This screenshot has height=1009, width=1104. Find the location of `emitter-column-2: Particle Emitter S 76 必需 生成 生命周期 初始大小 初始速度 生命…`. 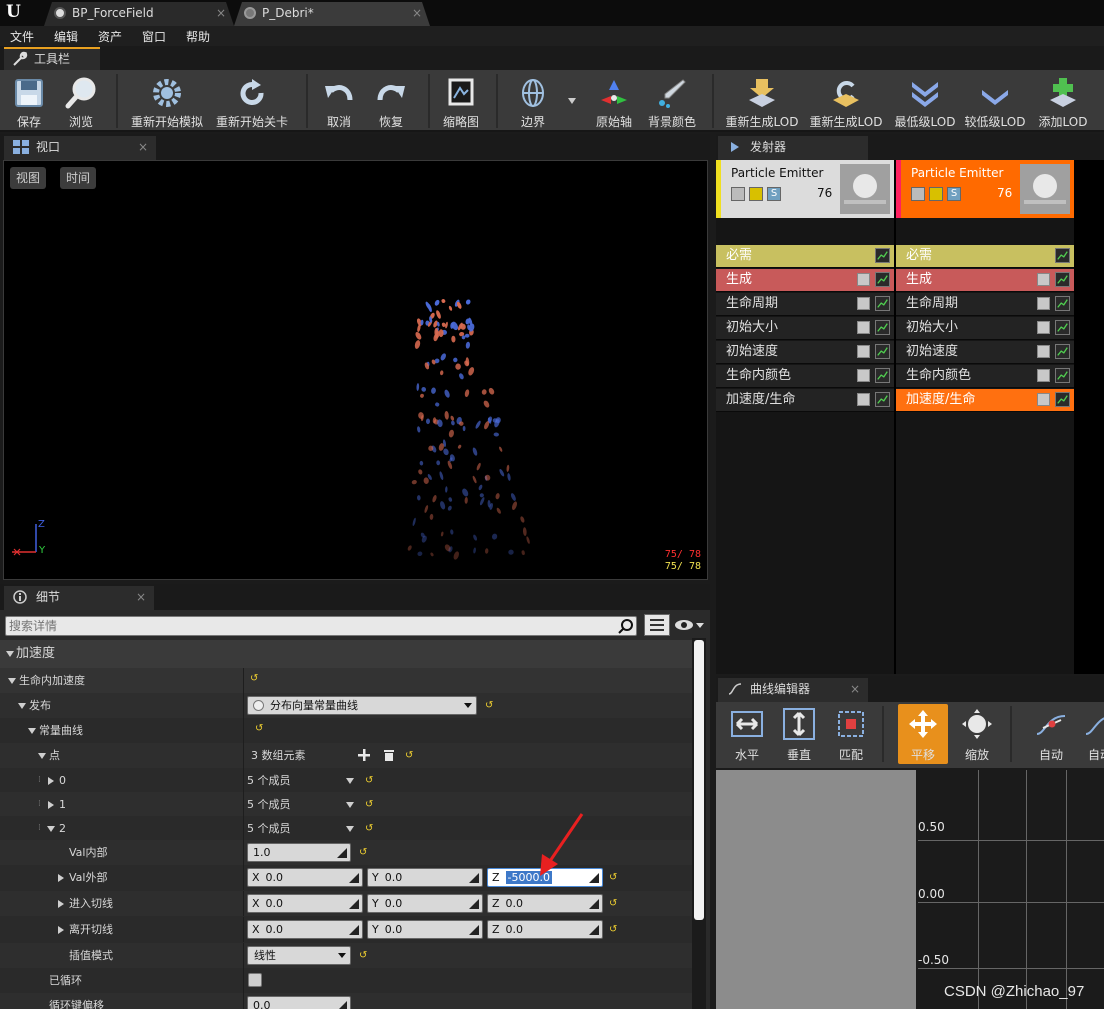

emitter-column-2: Particle Emitter S 76 必需 生成 生命周期 初始大小 初始速度 生命… is located at coordinates (985, 417).